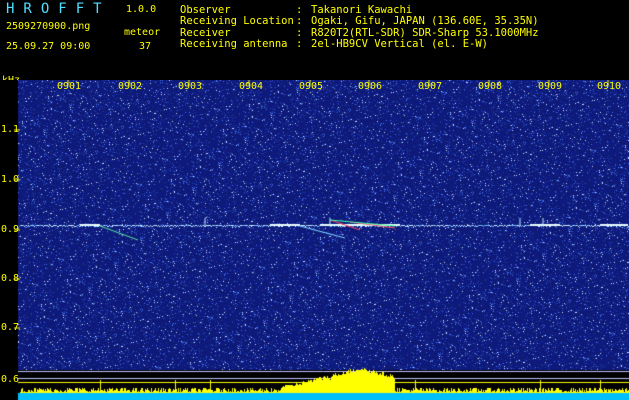 This screenshot has width=629, height=400. I want to click on y-tick-label: 1.1, so click(10, 129).